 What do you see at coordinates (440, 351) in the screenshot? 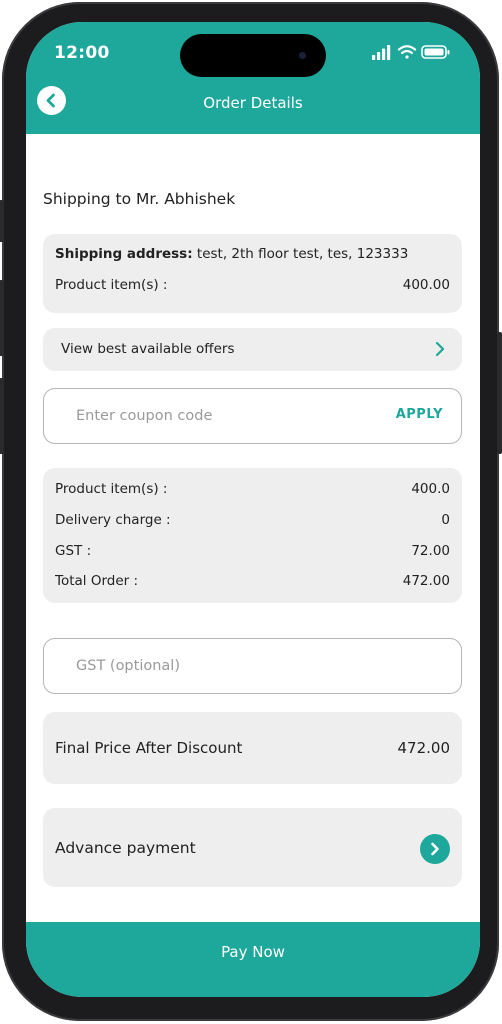
I see `chevron-right-icon` at bounding box center [440, 351].